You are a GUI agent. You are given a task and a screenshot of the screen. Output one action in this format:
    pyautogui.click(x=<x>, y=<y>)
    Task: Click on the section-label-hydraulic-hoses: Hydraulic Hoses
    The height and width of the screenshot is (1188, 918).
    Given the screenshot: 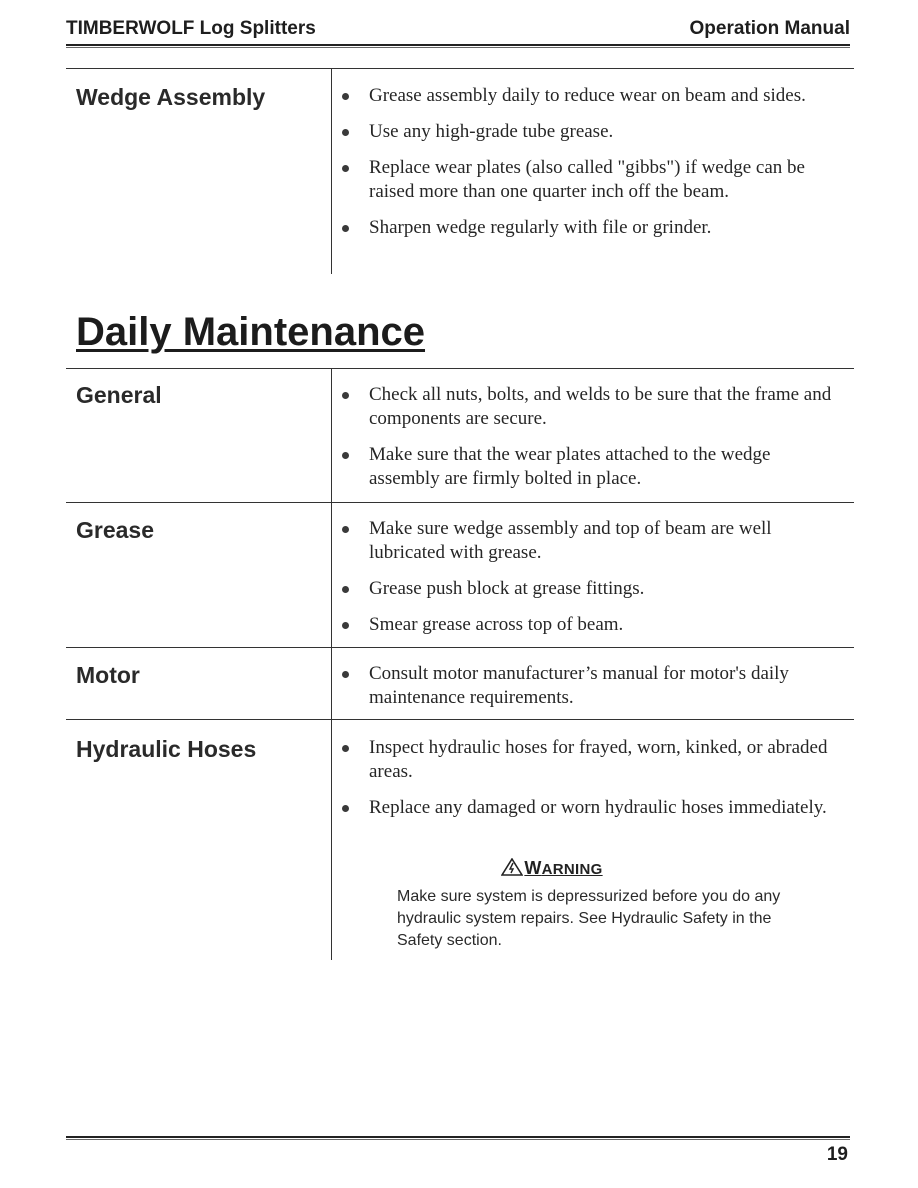 What is the action you would take?
    pyautogui.click(x=166, y=749)
    